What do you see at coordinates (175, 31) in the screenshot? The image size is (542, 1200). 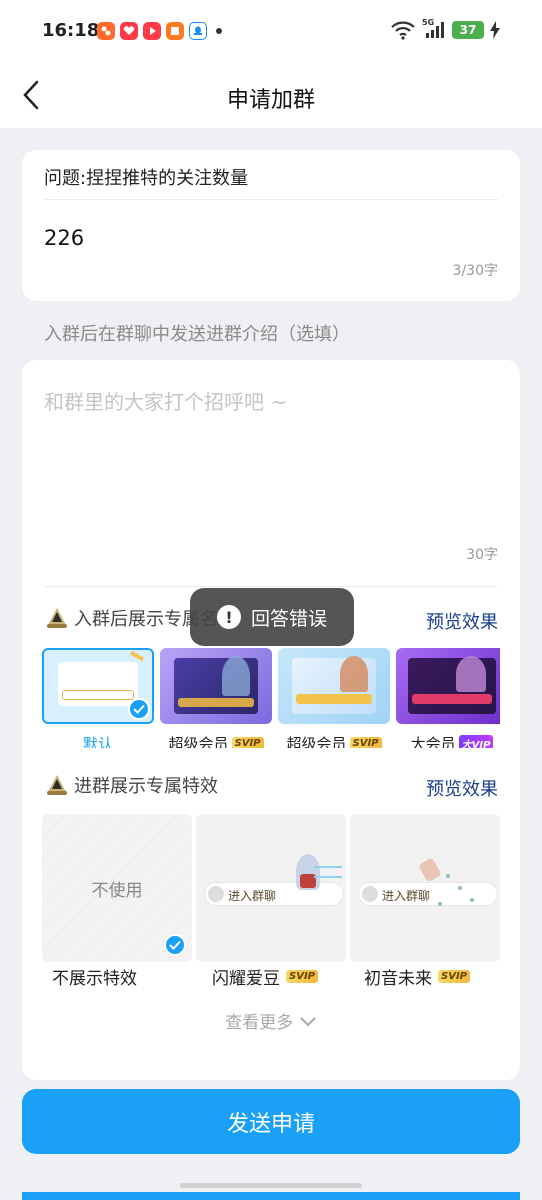 I see `book-app-icon` at bounding box center [175, 31].